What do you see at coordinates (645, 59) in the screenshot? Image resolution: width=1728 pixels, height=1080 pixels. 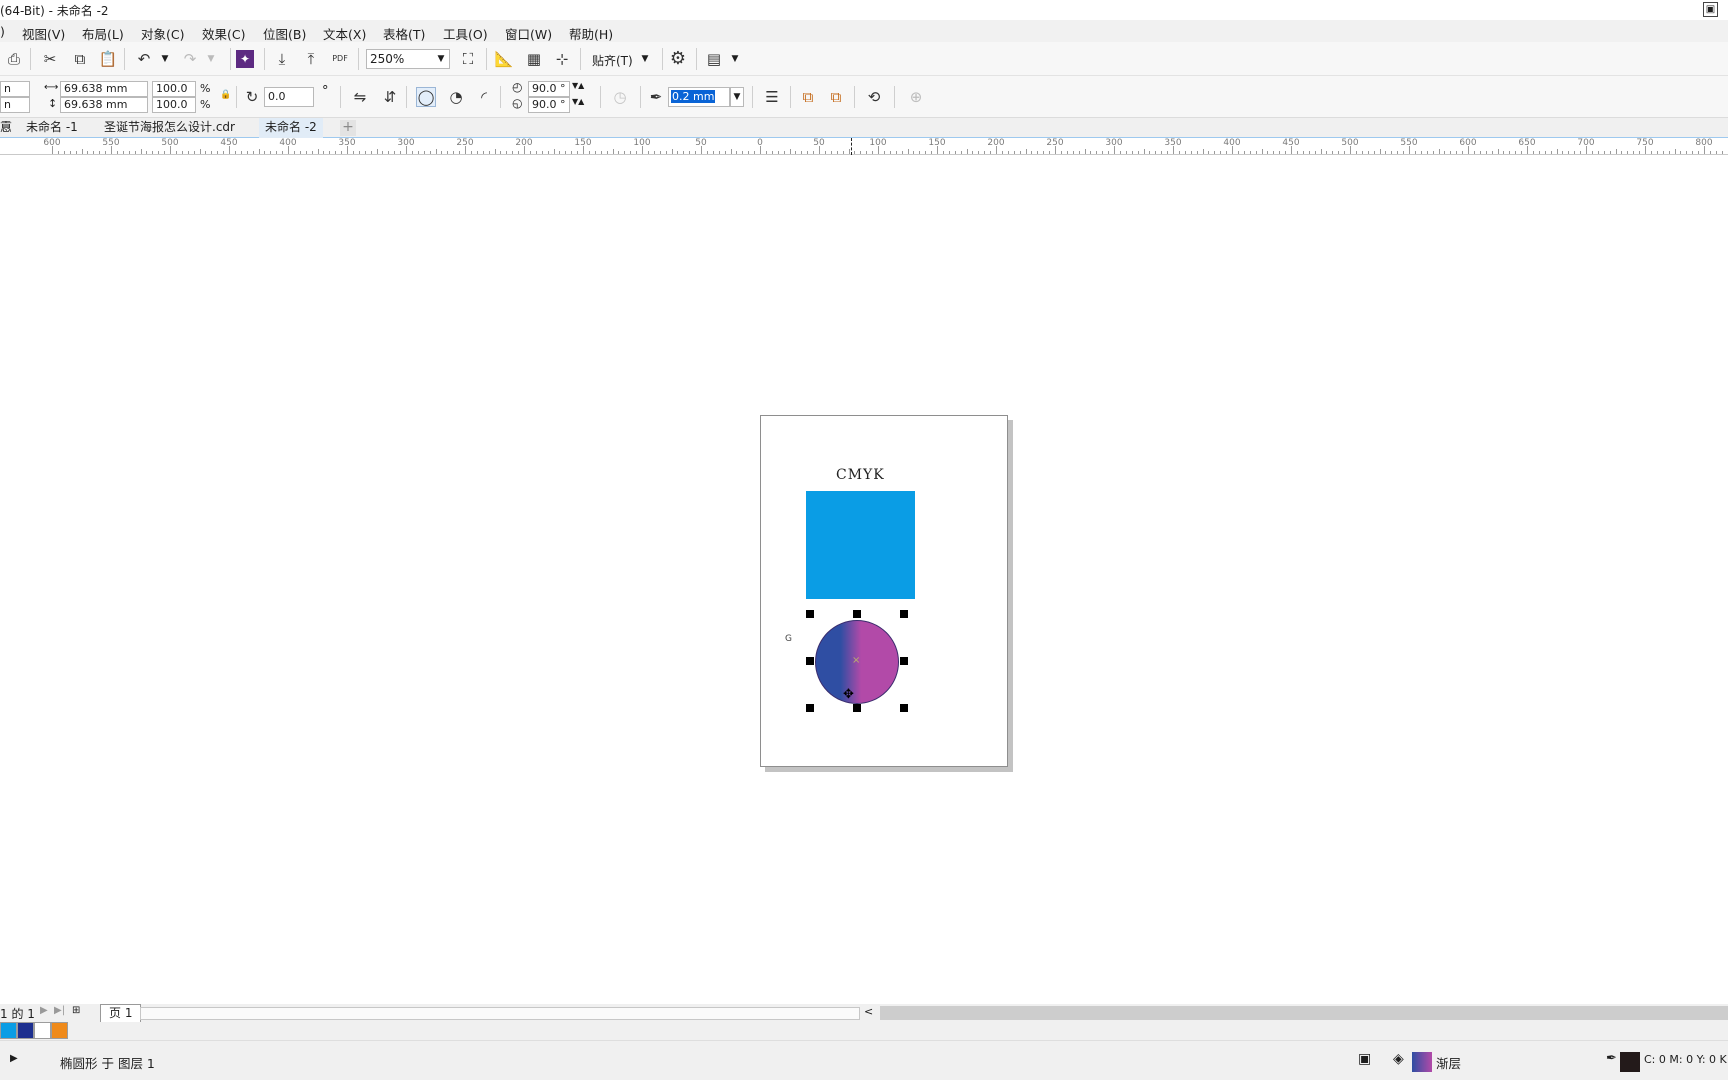 I see `snap-dropdown-icon: ▼` at bounding box center [645, 59].